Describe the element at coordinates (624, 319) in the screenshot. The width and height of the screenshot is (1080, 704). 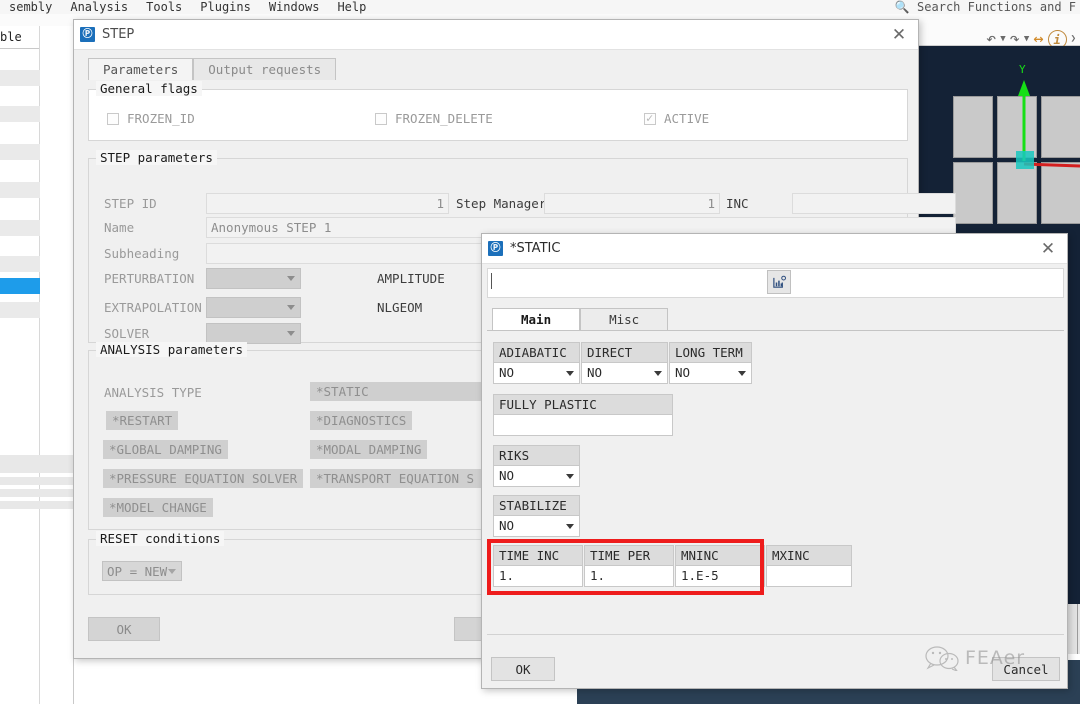
I see `tab-misc: Misc` at that location.